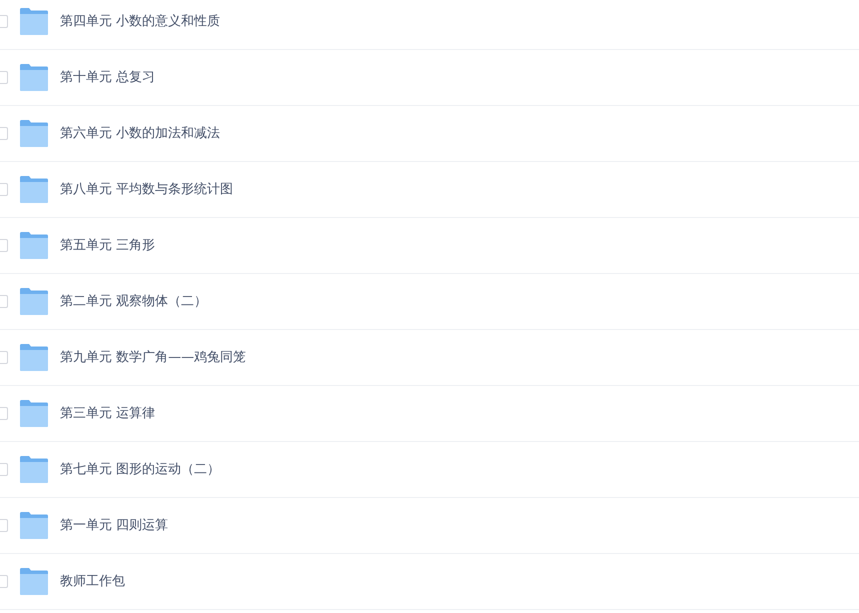 This screenshot has height=613, width=859. I want to click on folder-name: 教师工作包, so click(92, 582).